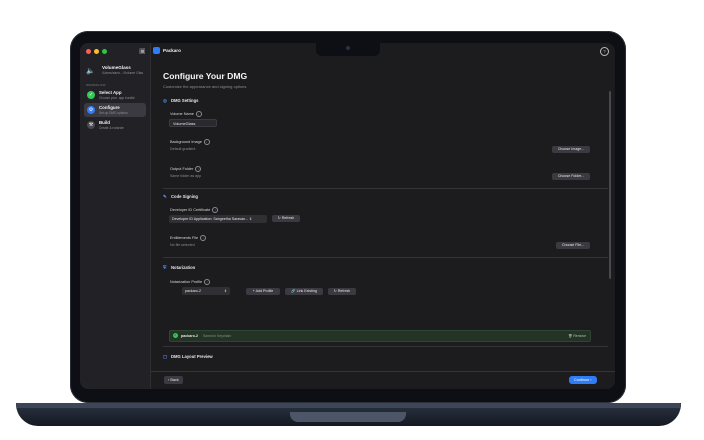 This screenshot has width=704, height=440. I want to click on saved-profile-banner: ✓ packaro-2 Saved in Keychain 🗑 Remove, so click(380, 336).